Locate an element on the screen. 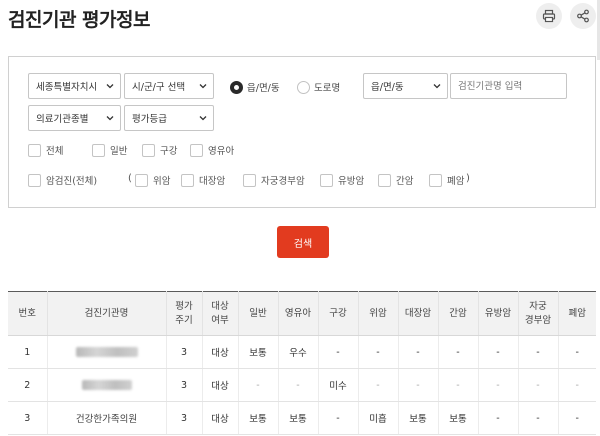 The image size is (600, 436). print-icon is located at coordinates (549, 16).